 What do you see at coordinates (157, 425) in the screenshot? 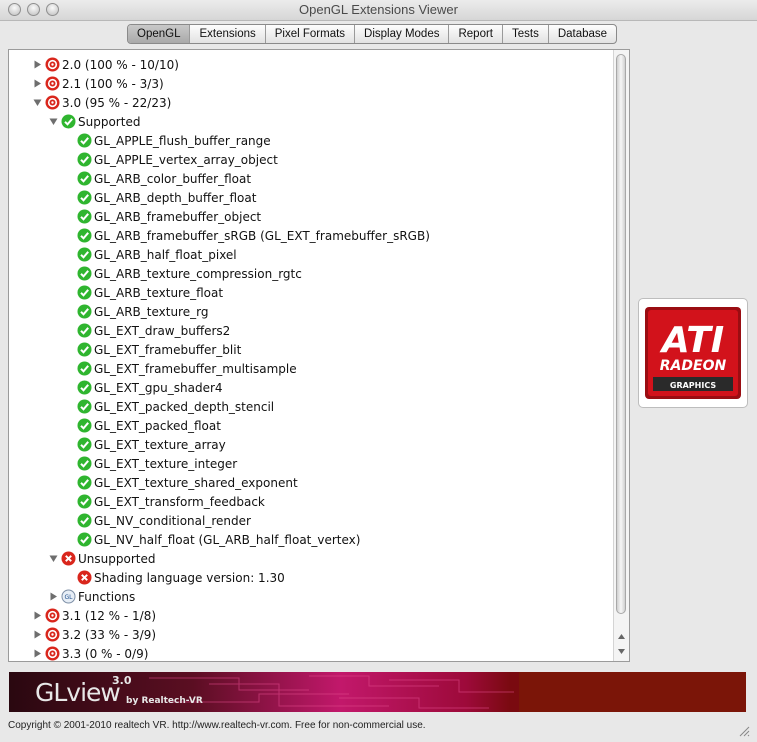
I see `tree-label: GL_EXT_packed_float` at bounding box center [157, 425].